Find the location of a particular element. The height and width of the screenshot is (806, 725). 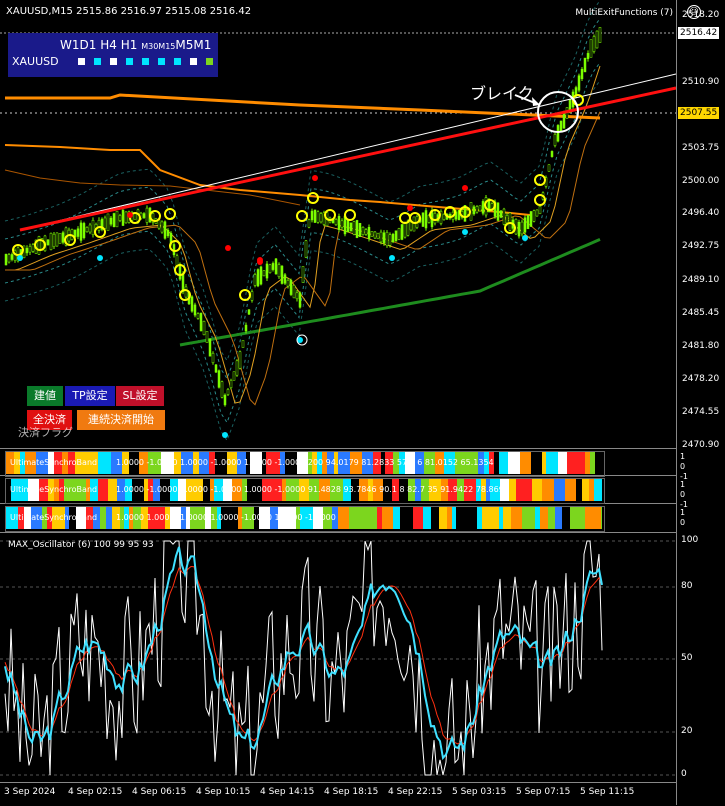

tf-m30: M30 is located at coordinates (149, 46).